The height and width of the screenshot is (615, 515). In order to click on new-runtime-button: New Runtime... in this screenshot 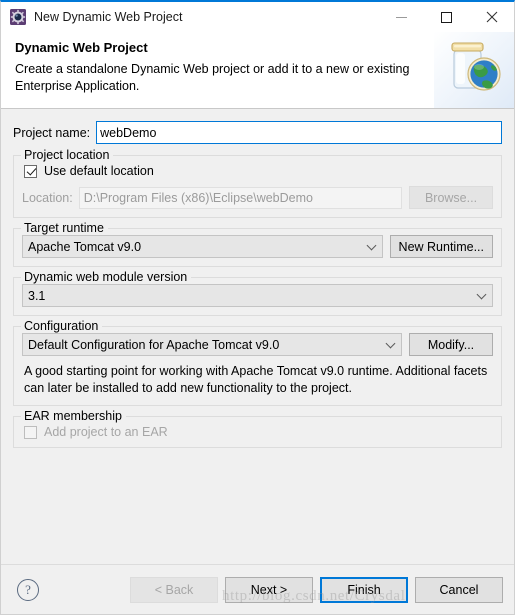, I will do `click(441, 246)`.